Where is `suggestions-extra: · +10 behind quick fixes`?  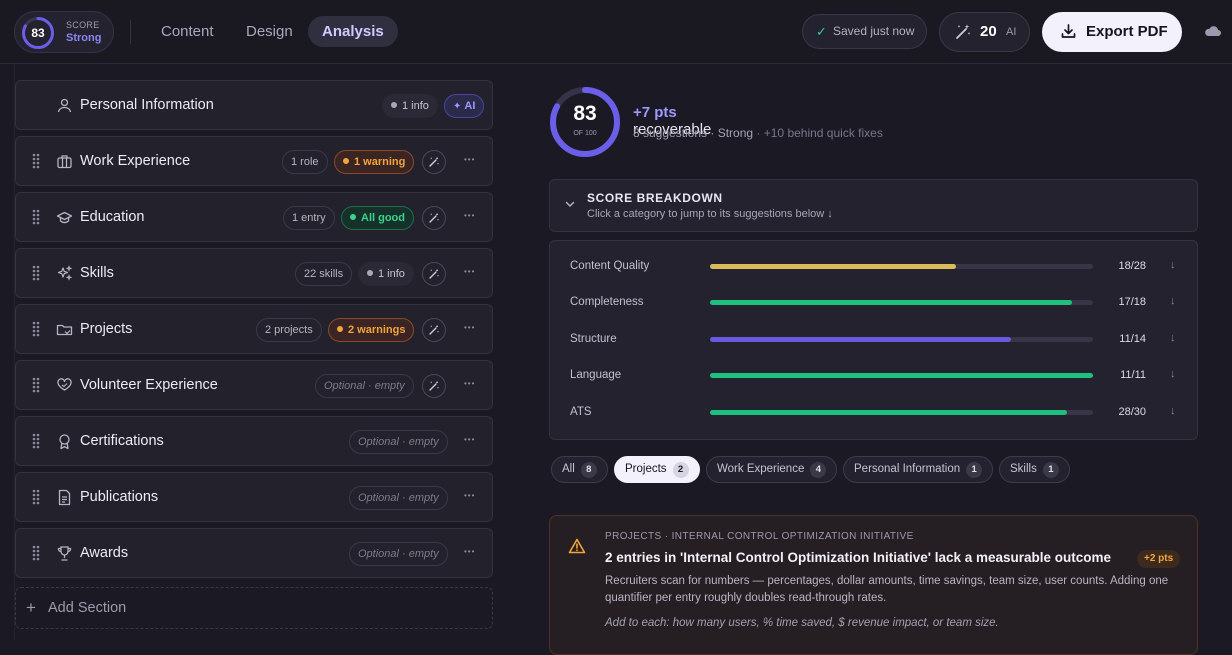 suggestions-extra: · +10 behind quick fixes is located at coordinates (819, 133).